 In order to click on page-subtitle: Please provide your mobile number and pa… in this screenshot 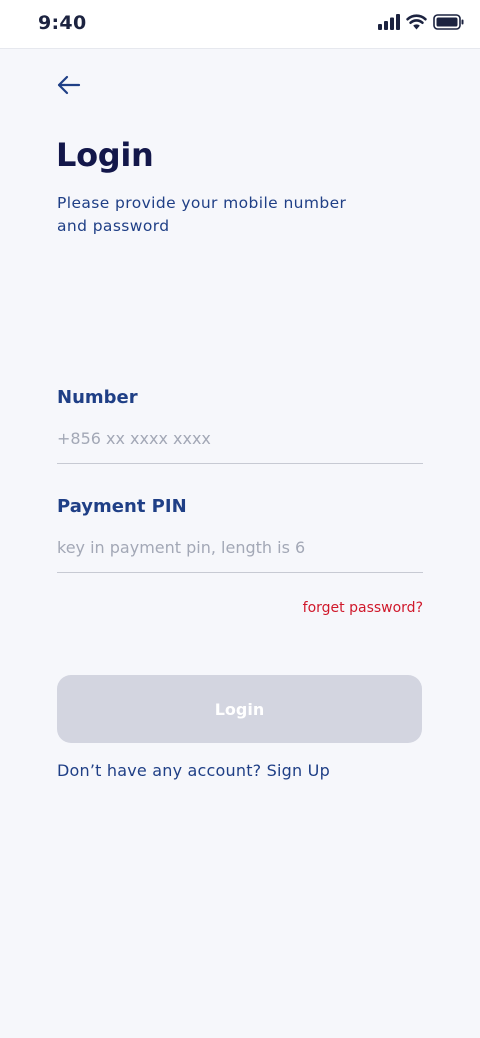, I will do `click(202, 214)`.